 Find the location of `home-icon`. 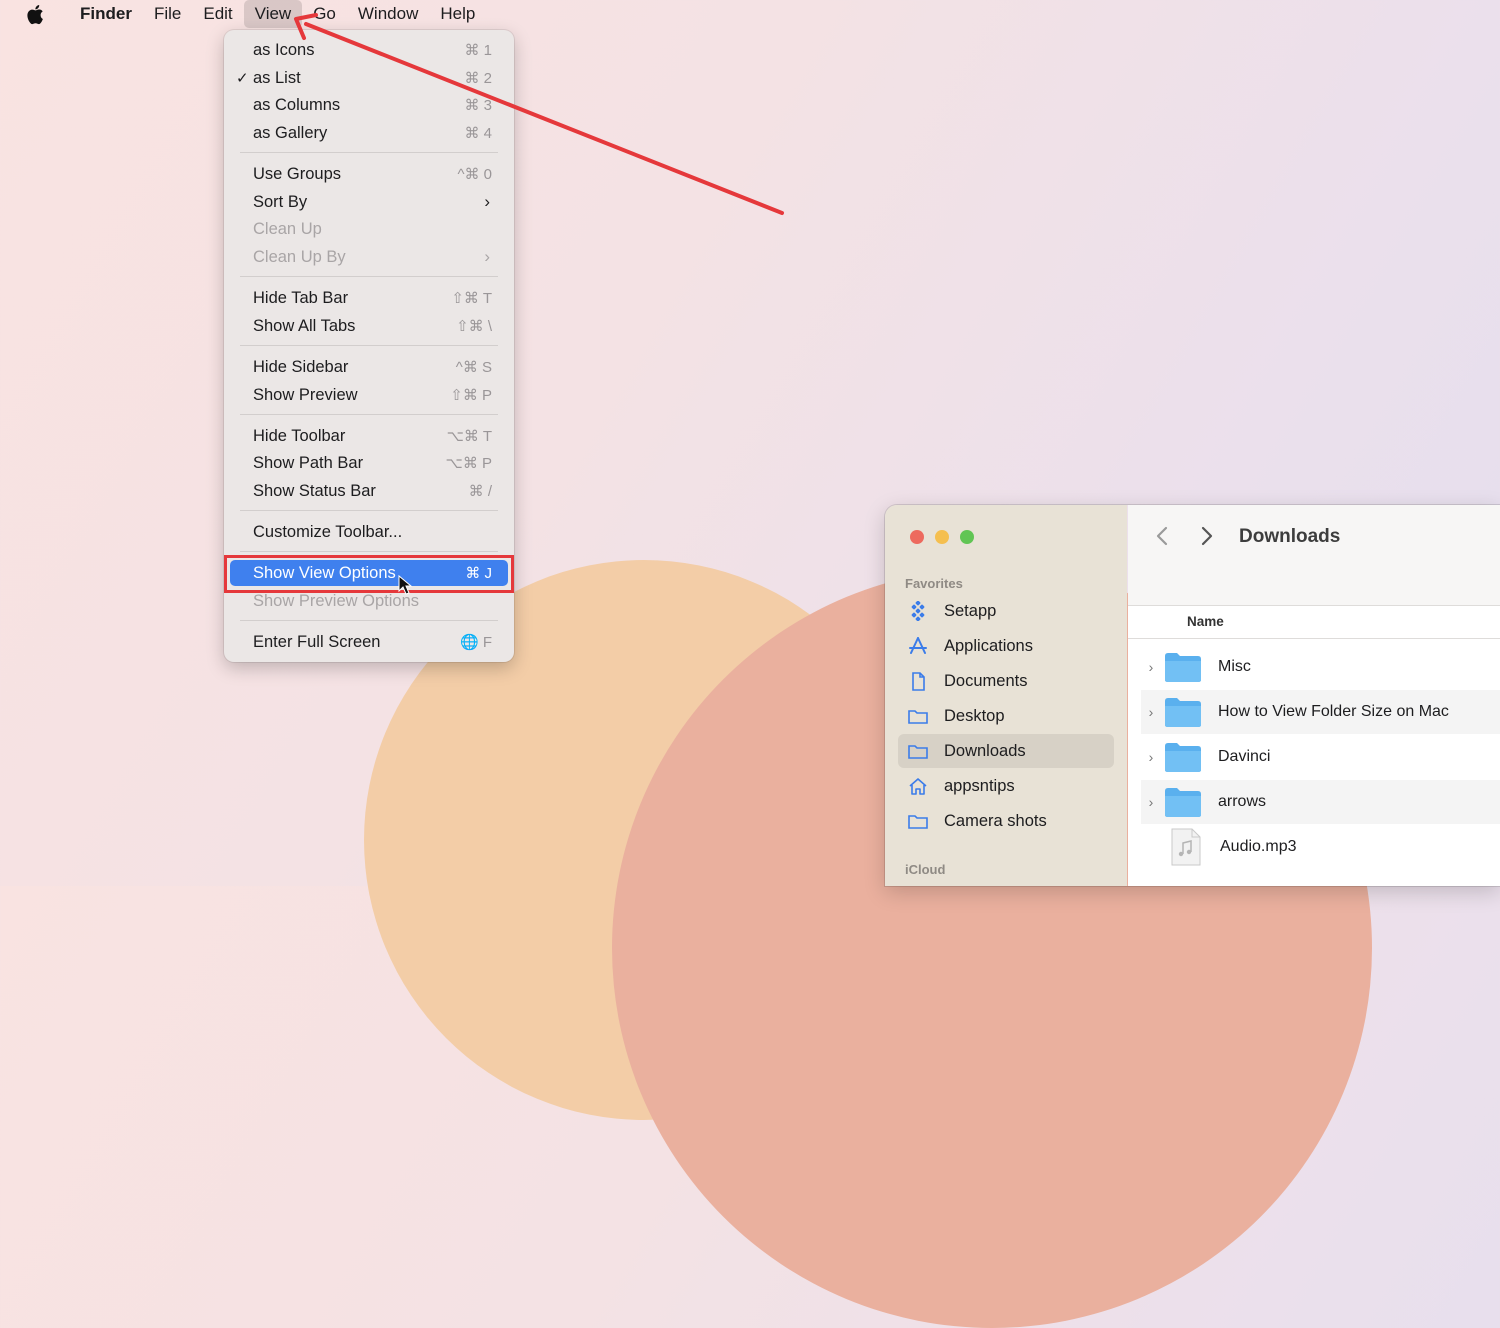

home-icon is located at coordinates (918, 786).